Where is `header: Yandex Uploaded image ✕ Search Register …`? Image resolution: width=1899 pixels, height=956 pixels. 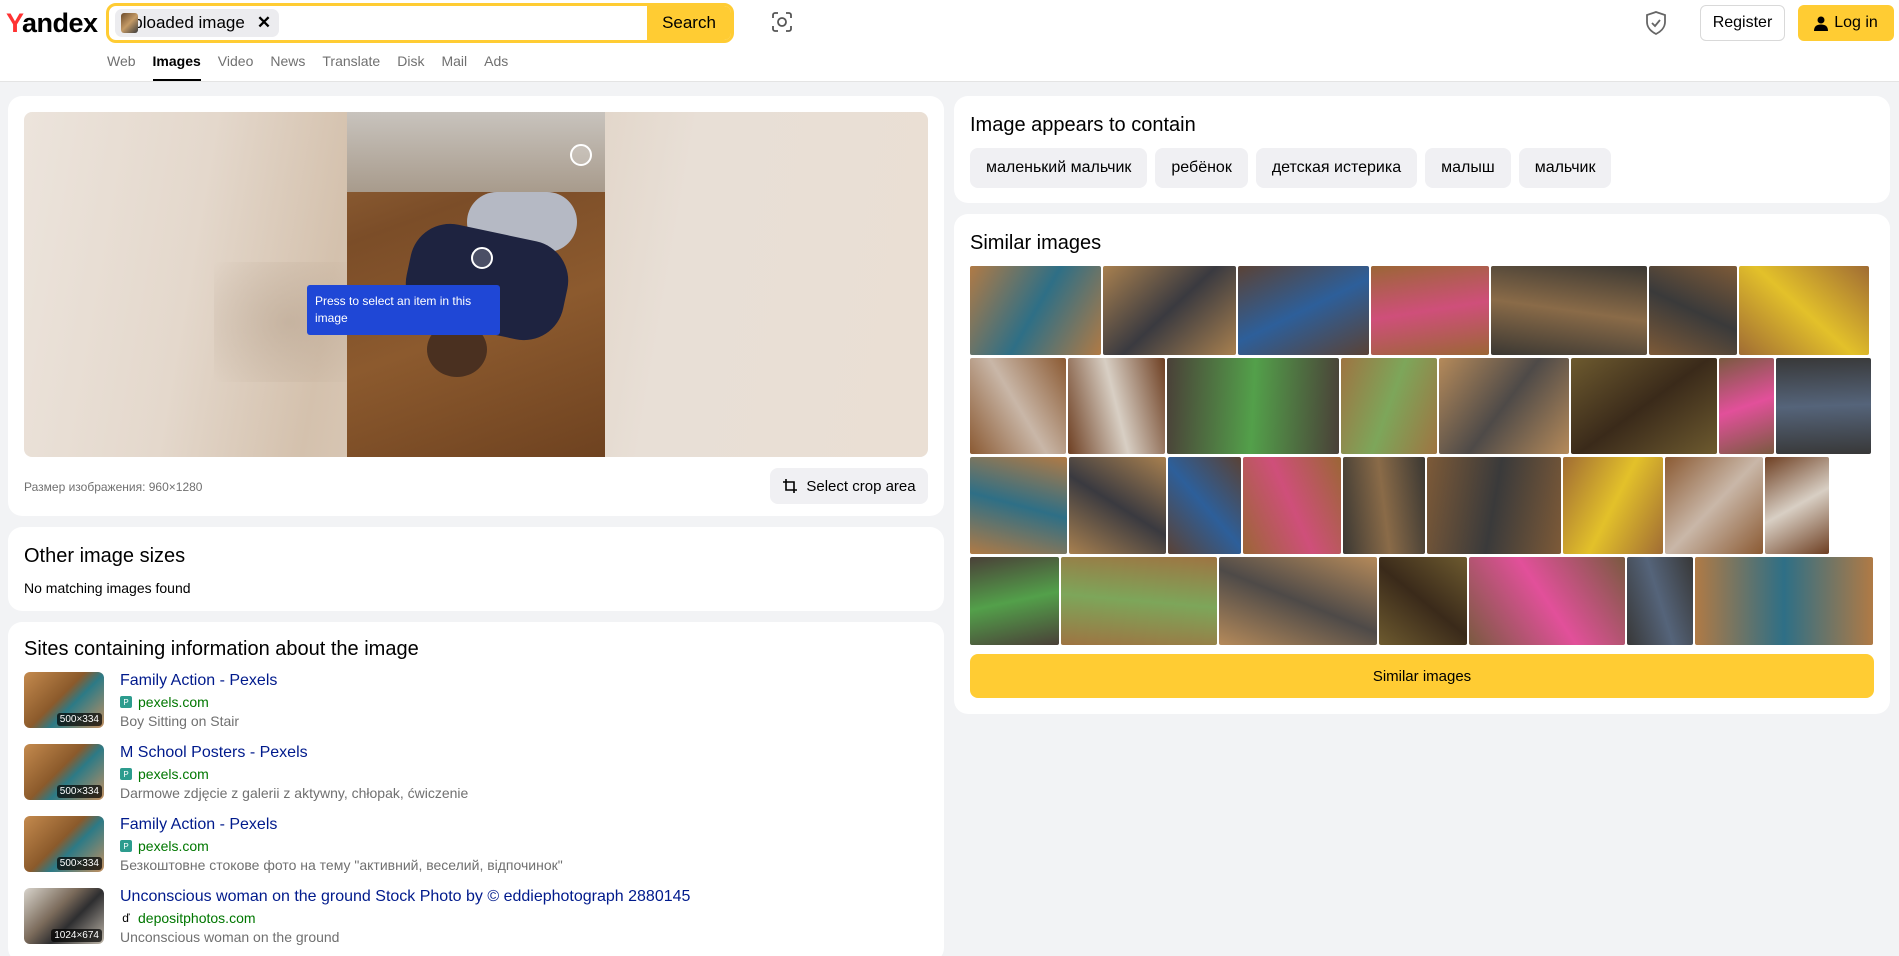
header: Yandex Uploaded image ✕ Search Register … is located at coordinates (949, 41).